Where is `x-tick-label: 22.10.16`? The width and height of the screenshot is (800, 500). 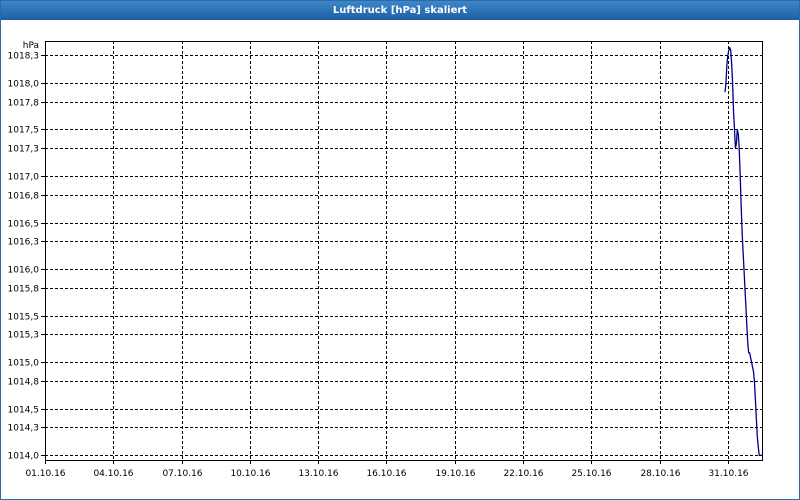
x-tick-label: 22.10.16 is located at coordinates (523, 474).